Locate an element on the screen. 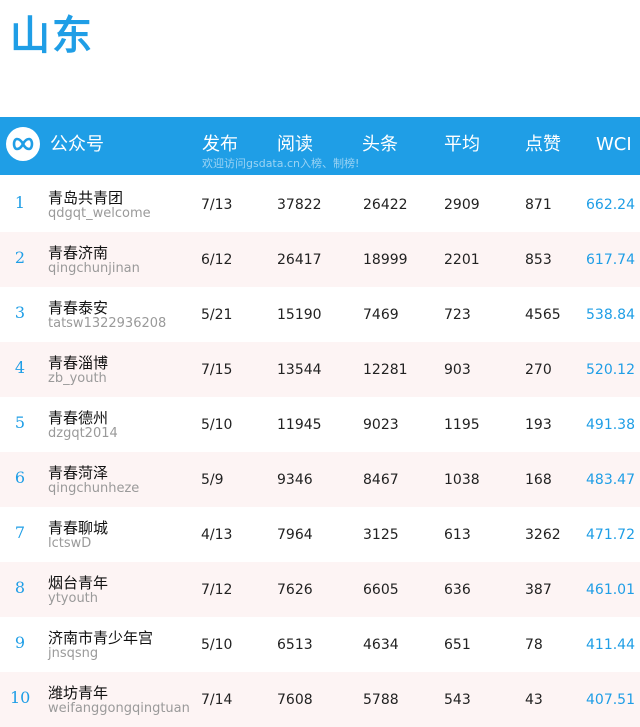  rank-number: 5 is located at coordinates (20, 422).